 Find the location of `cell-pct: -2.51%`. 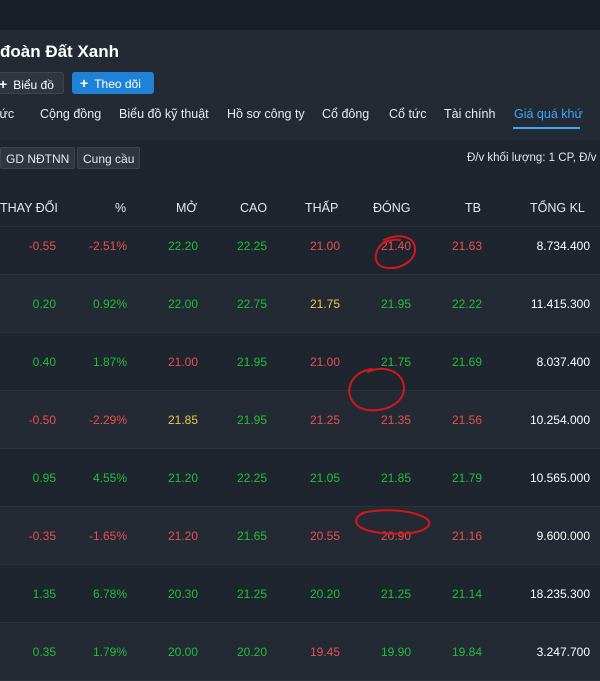

cell-pct: -2.51% is located at coordinates (107, 246).